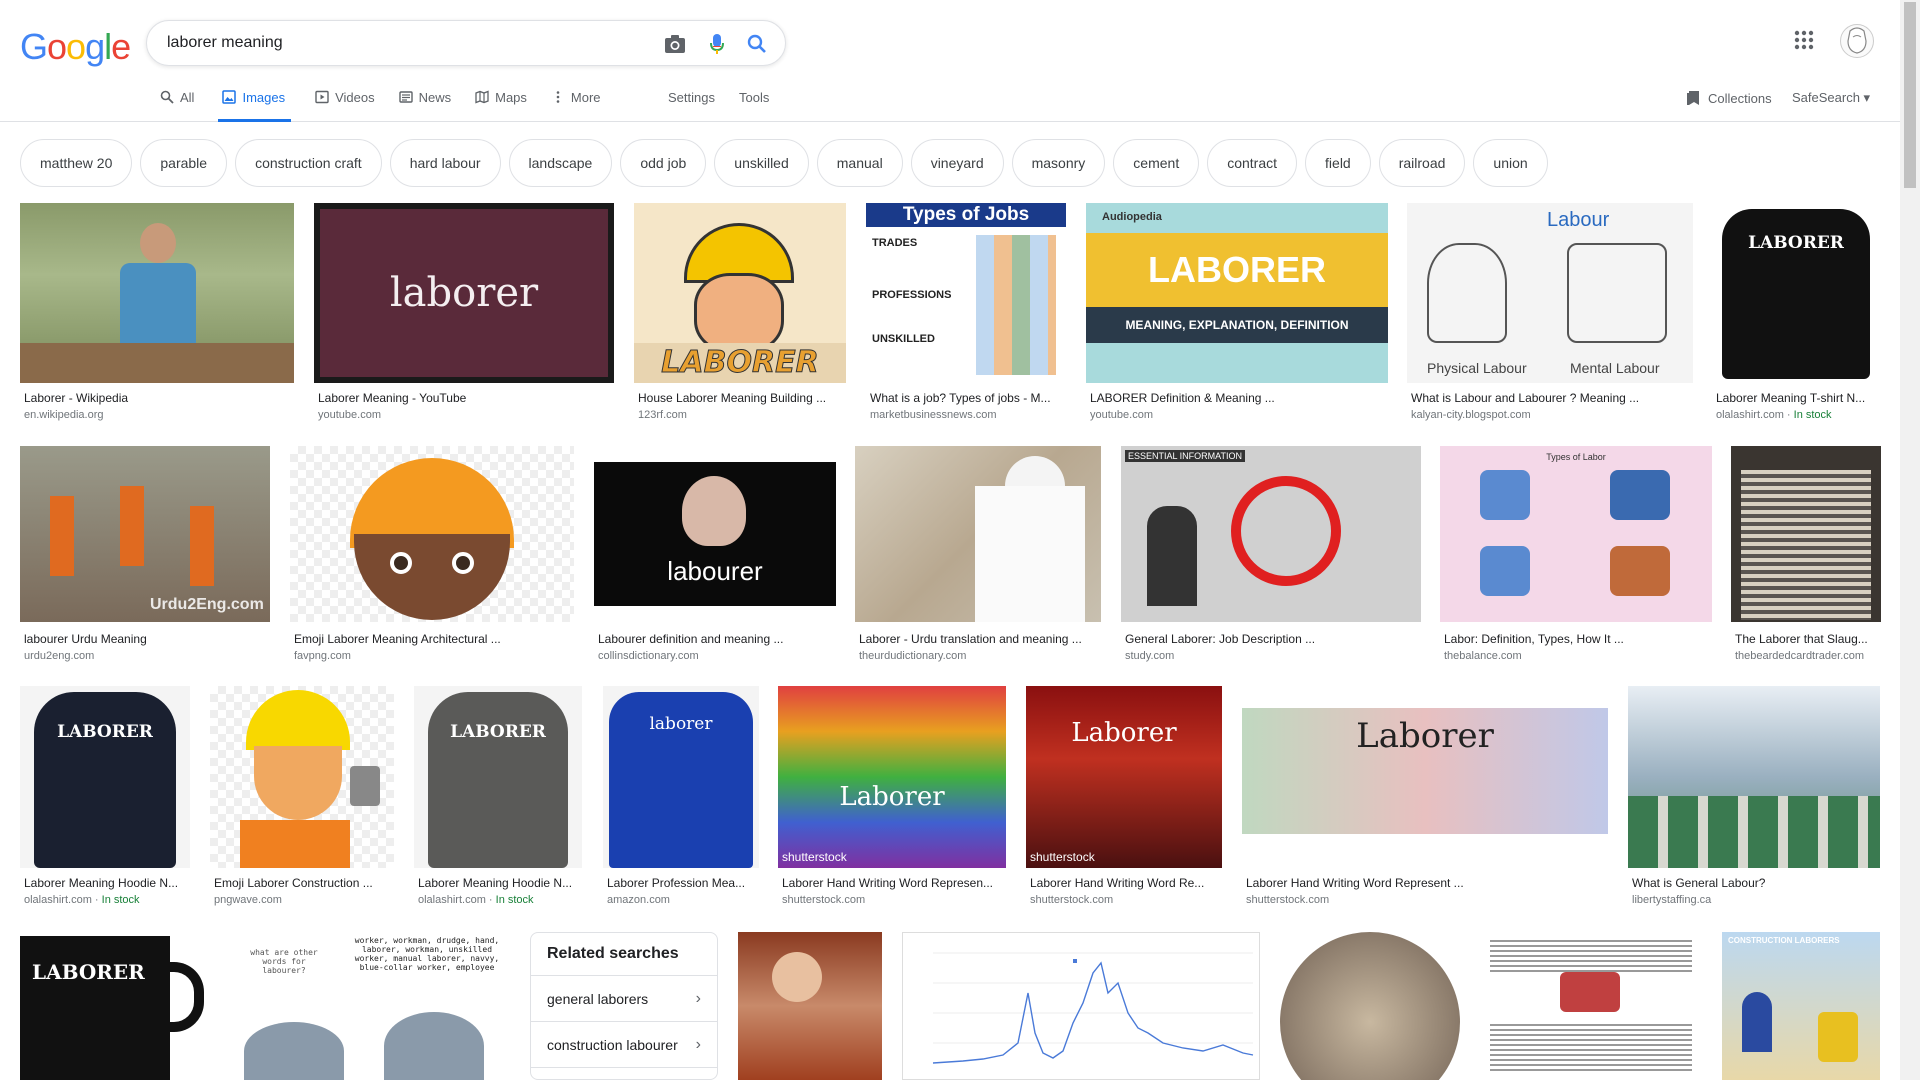 The width and height of the screenshot is (1920, 1080). What do you see at coordinates (560, 163) in the screenshot?
I see `chip: landscape` at bounding box center [560, 163].